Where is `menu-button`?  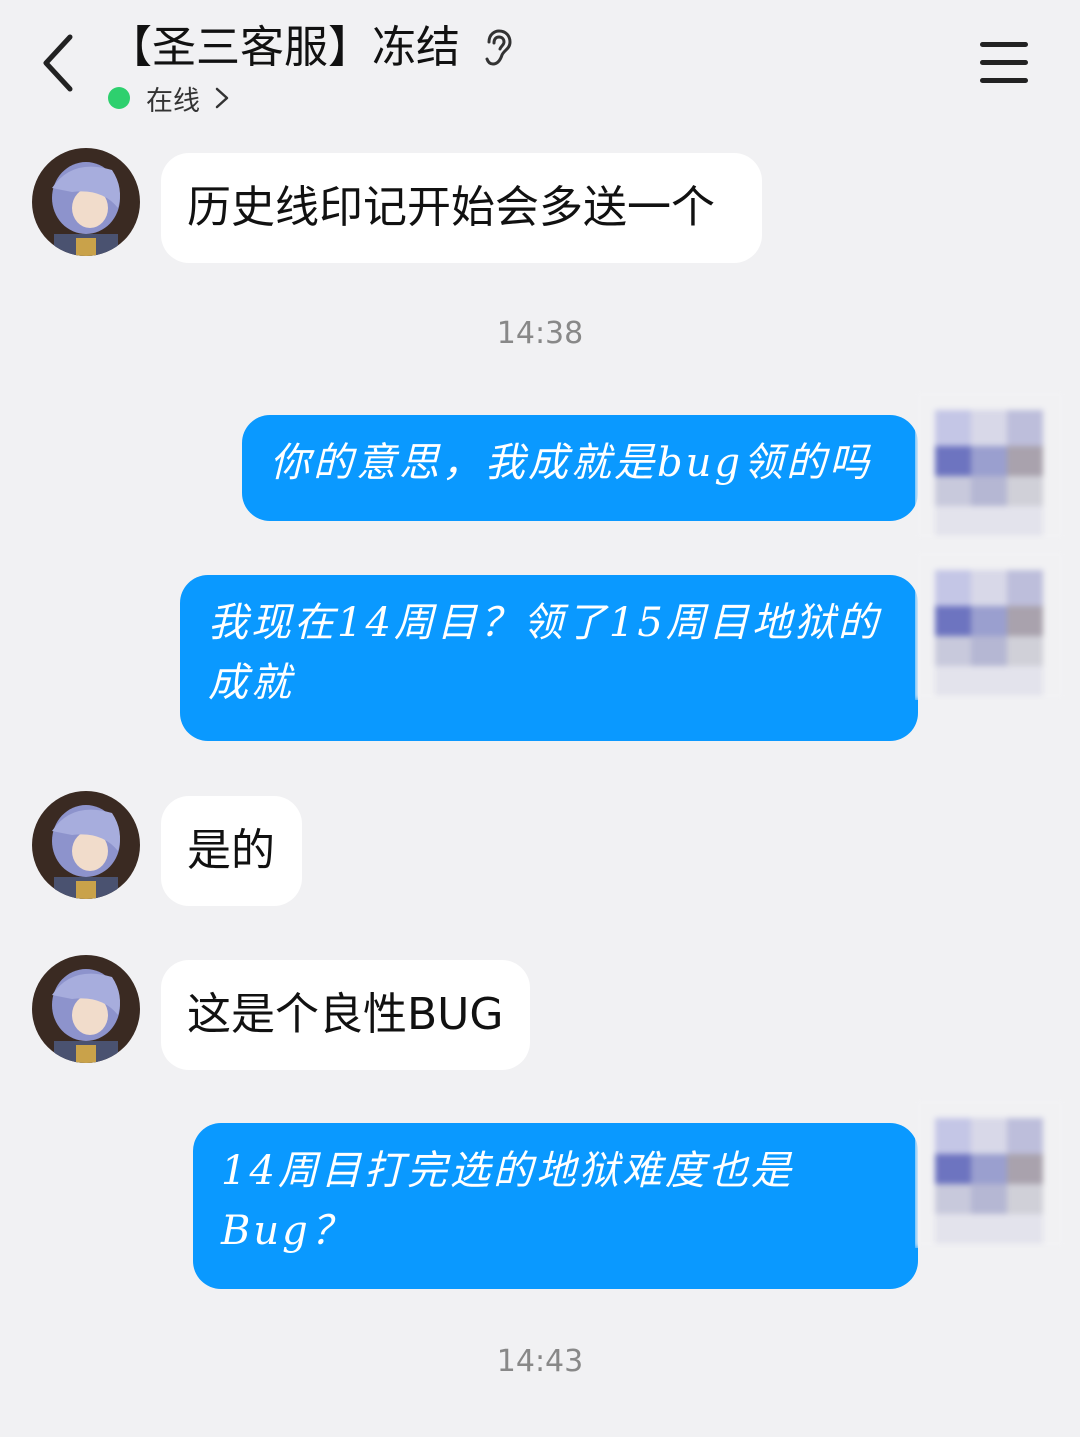
menu-button is located at coordinates (1004, 63).